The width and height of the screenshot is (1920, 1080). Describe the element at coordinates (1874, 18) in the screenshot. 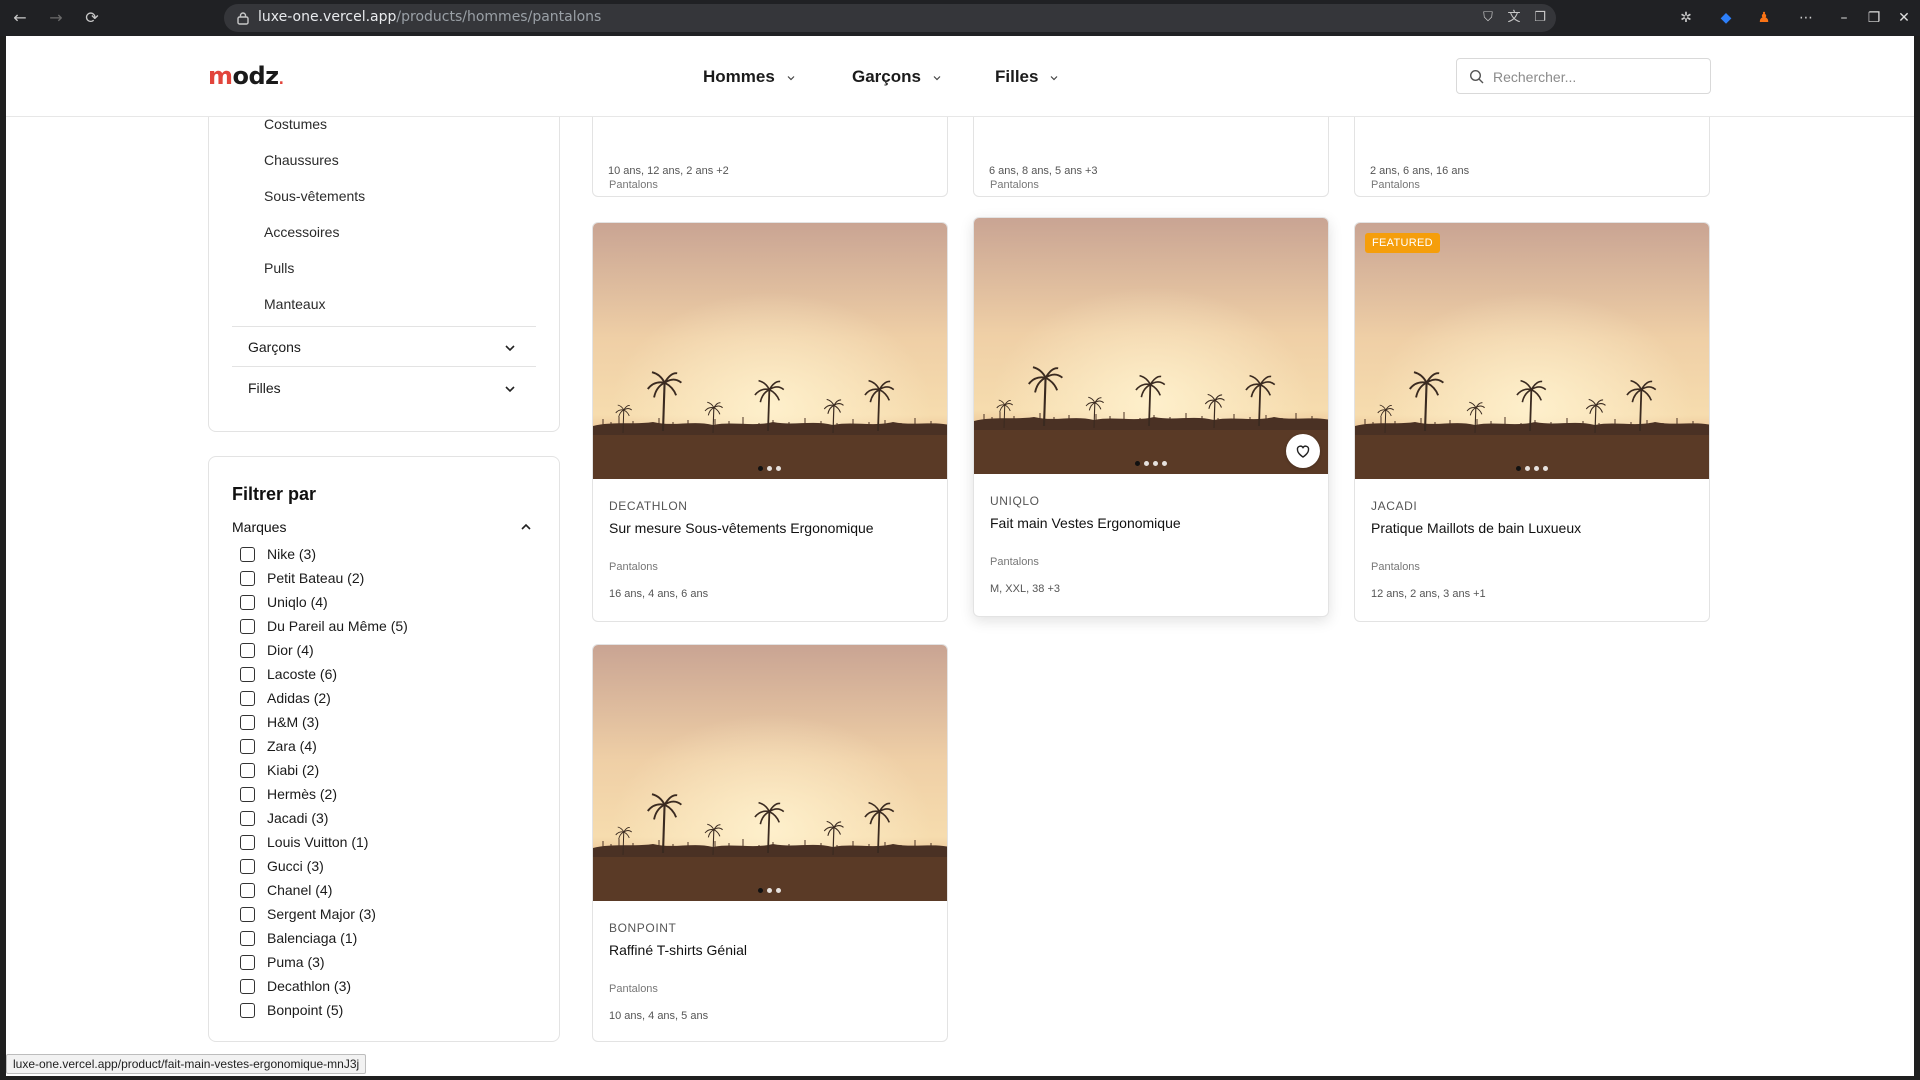

I see `restore-icon: ❐` at that location.